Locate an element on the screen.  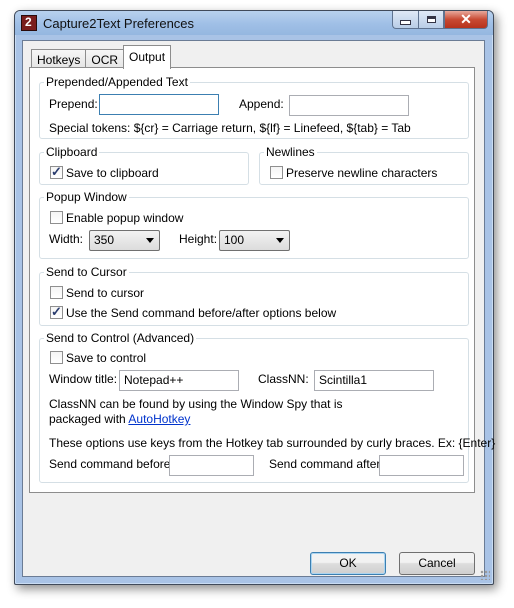
save-to-clipboard-checkbox is located at coordinates (56, 172).